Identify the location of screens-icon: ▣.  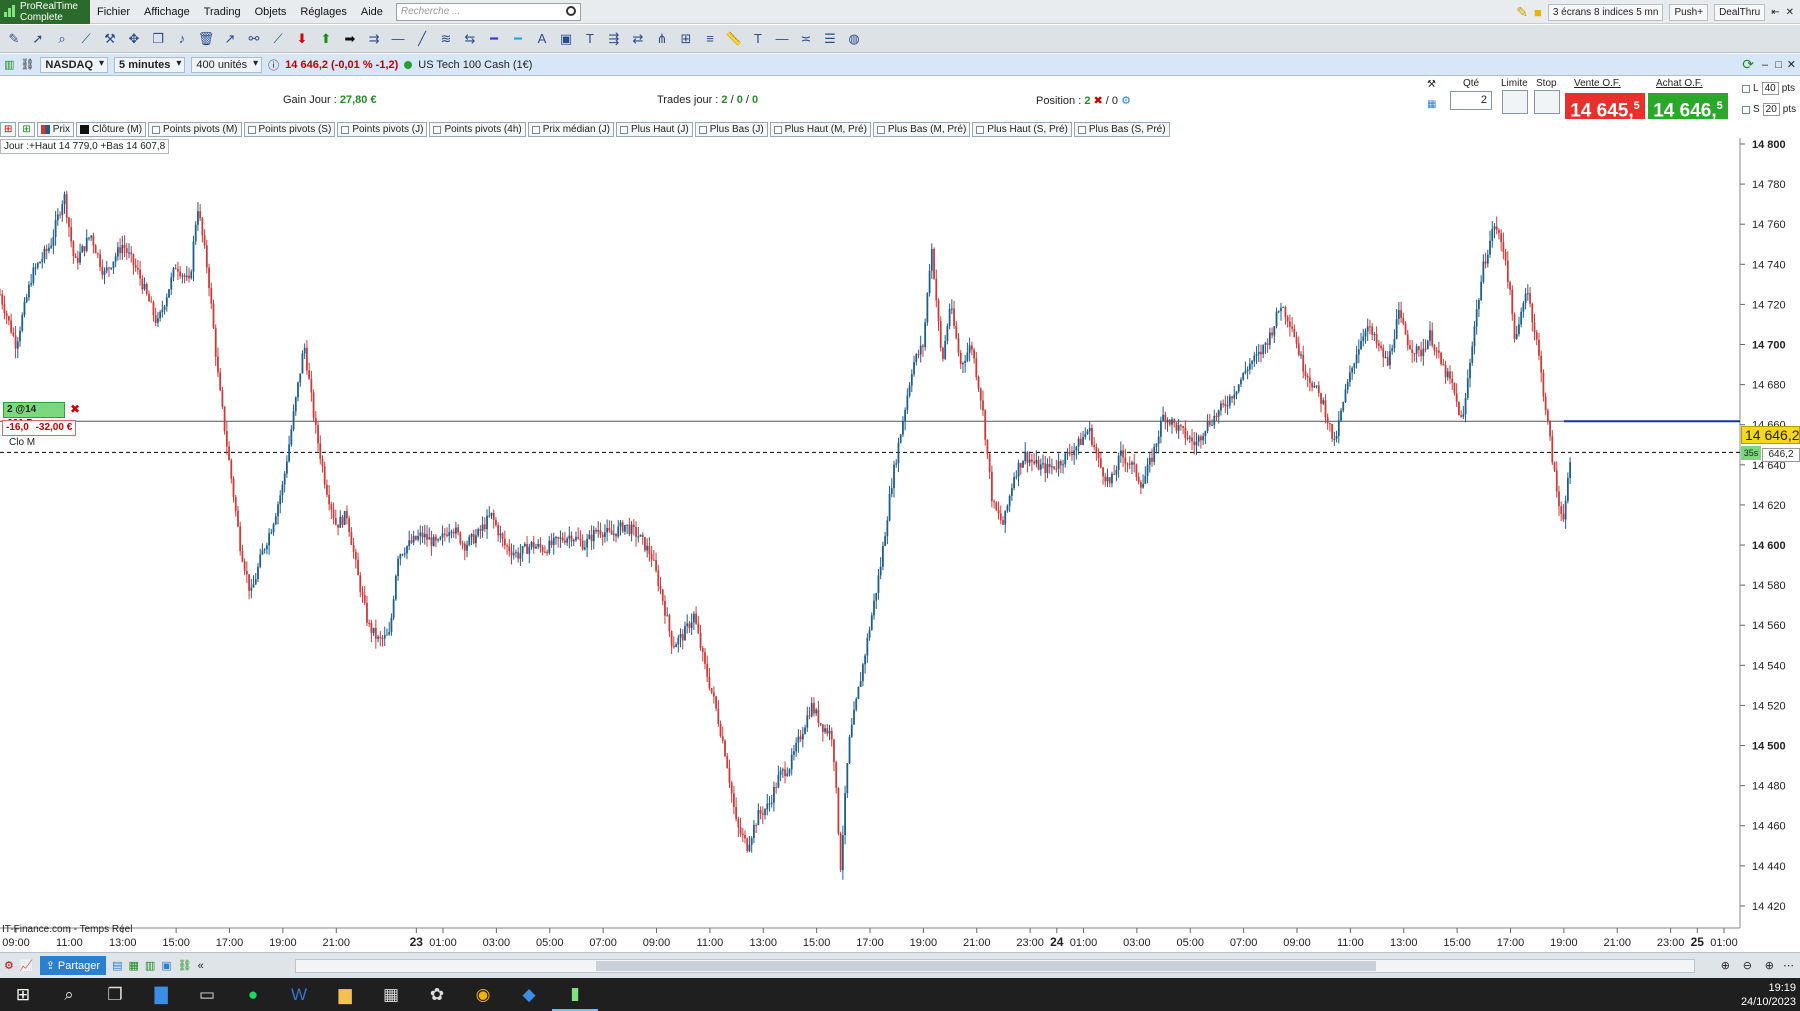
(166, 965).